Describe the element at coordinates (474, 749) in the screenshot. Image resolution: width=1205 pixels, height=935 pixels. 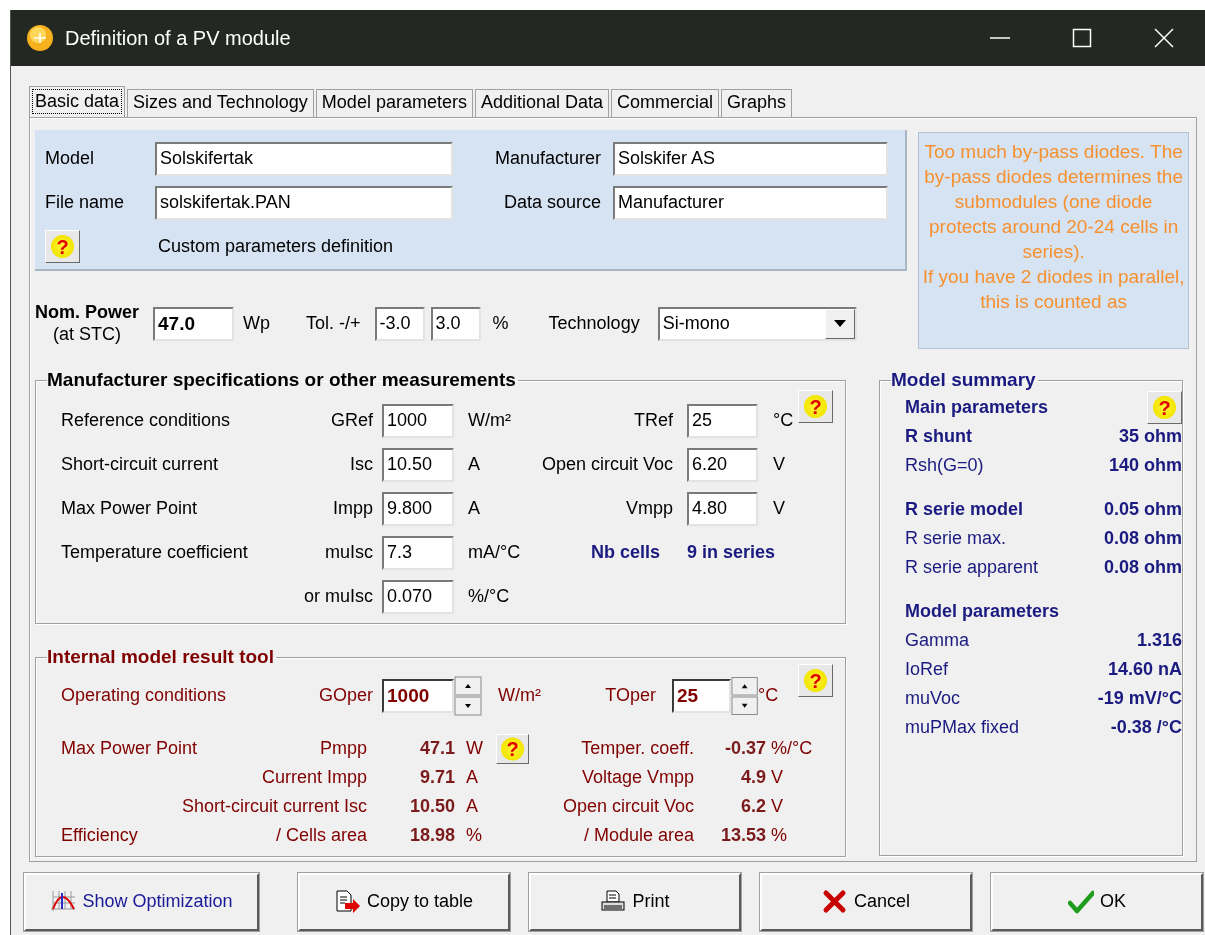
I see `unit-label: W` at that location.